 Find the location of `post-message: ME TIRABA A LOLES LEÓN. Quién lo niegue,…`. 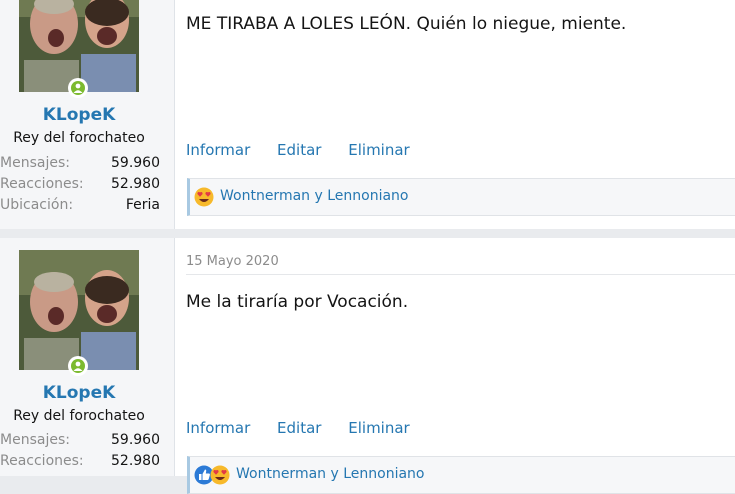

post-message: ME TIRABA A LOLES LEÓN. Quién lo niegue,… is located at coordinates (406, 24).